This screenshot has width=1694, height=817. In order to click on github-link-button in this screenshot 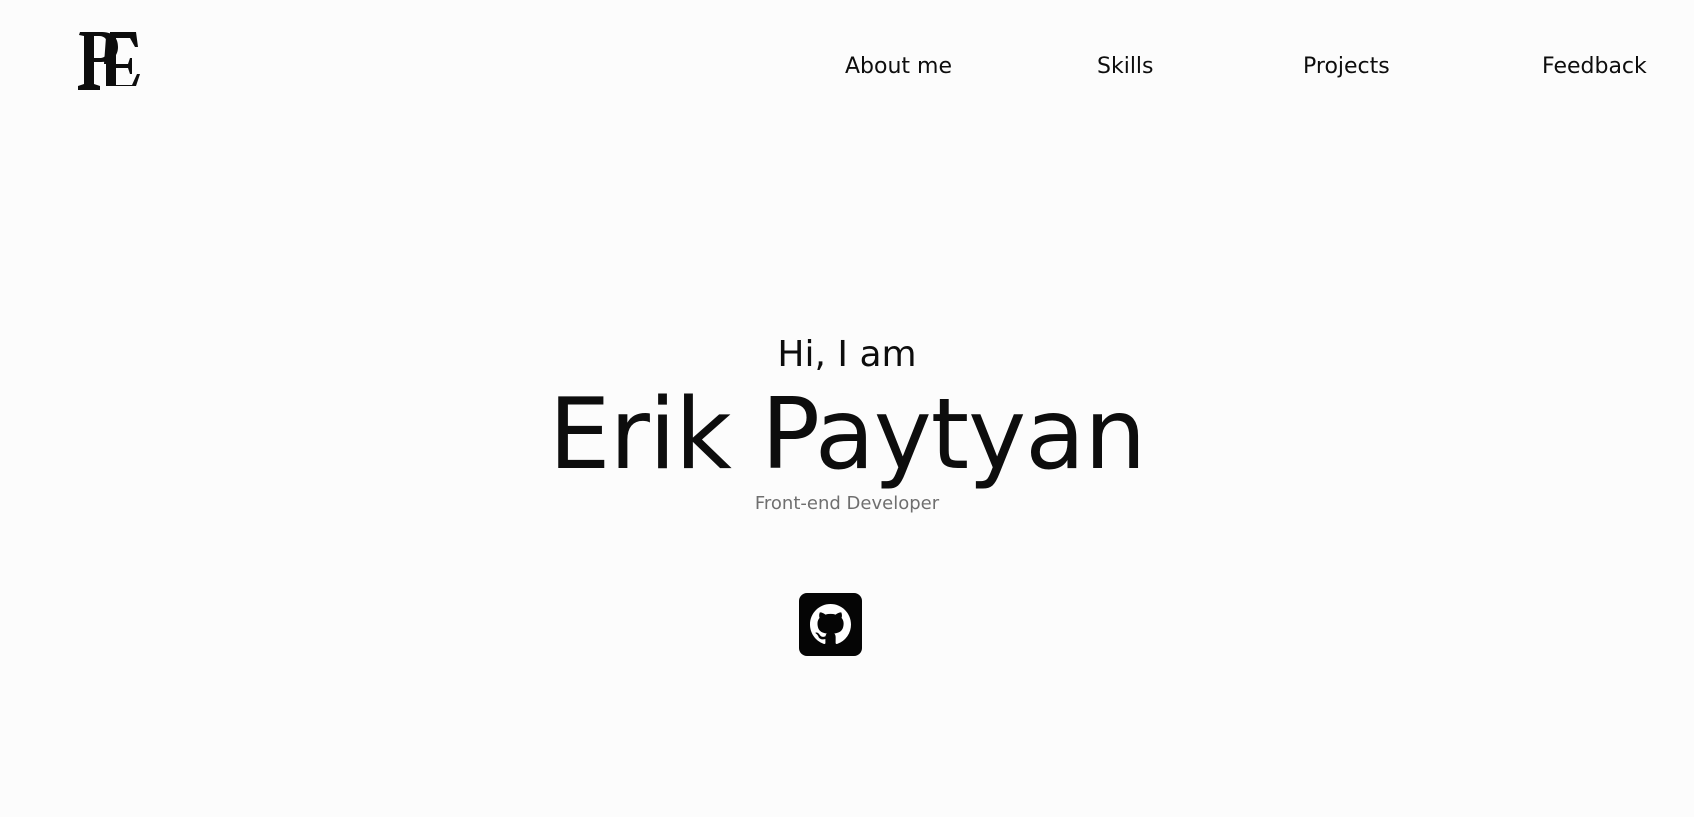, I will do `click(830, 624)`.